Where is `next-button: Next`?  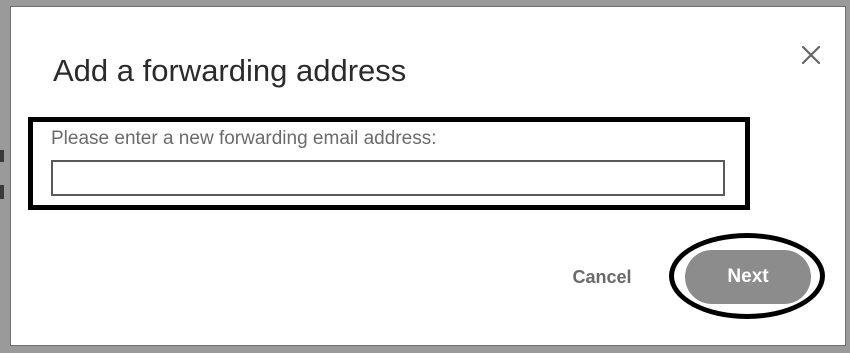
next-button: Next is located at coordinates (748, 277).